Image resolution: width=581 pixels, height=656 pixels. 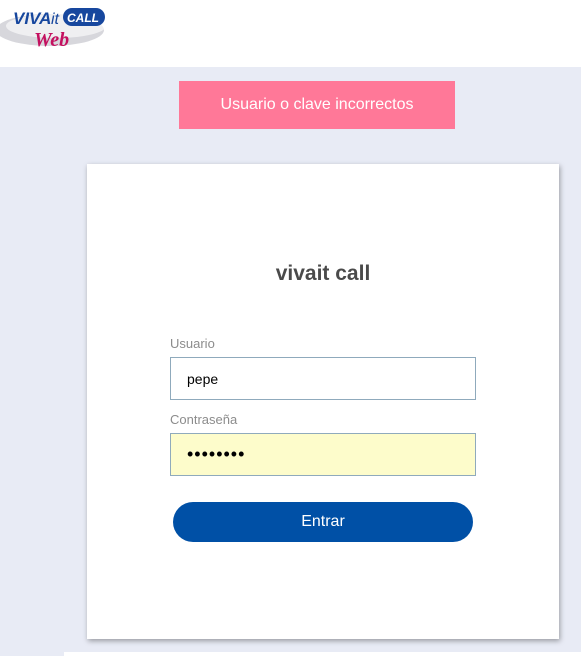 I want to click on vivait-call-web-logo: VIVA it CALL Web, so click(x=56, y=27).